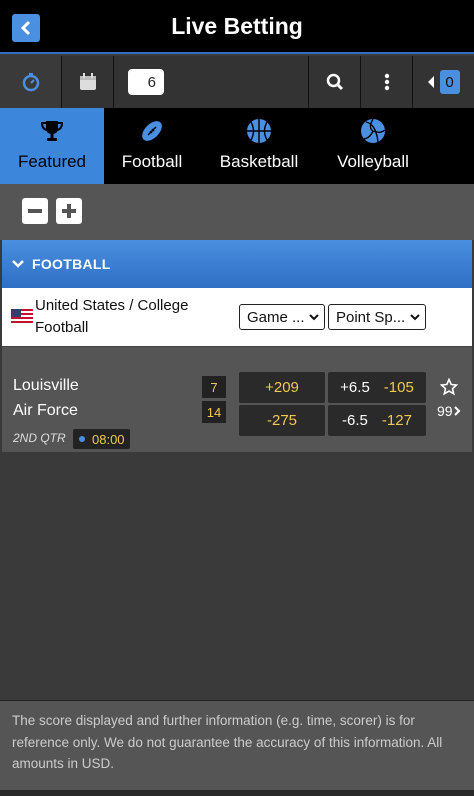  Describe the element at coordinates (152, 131) in the screenshot. I see `football-icon` at that location.